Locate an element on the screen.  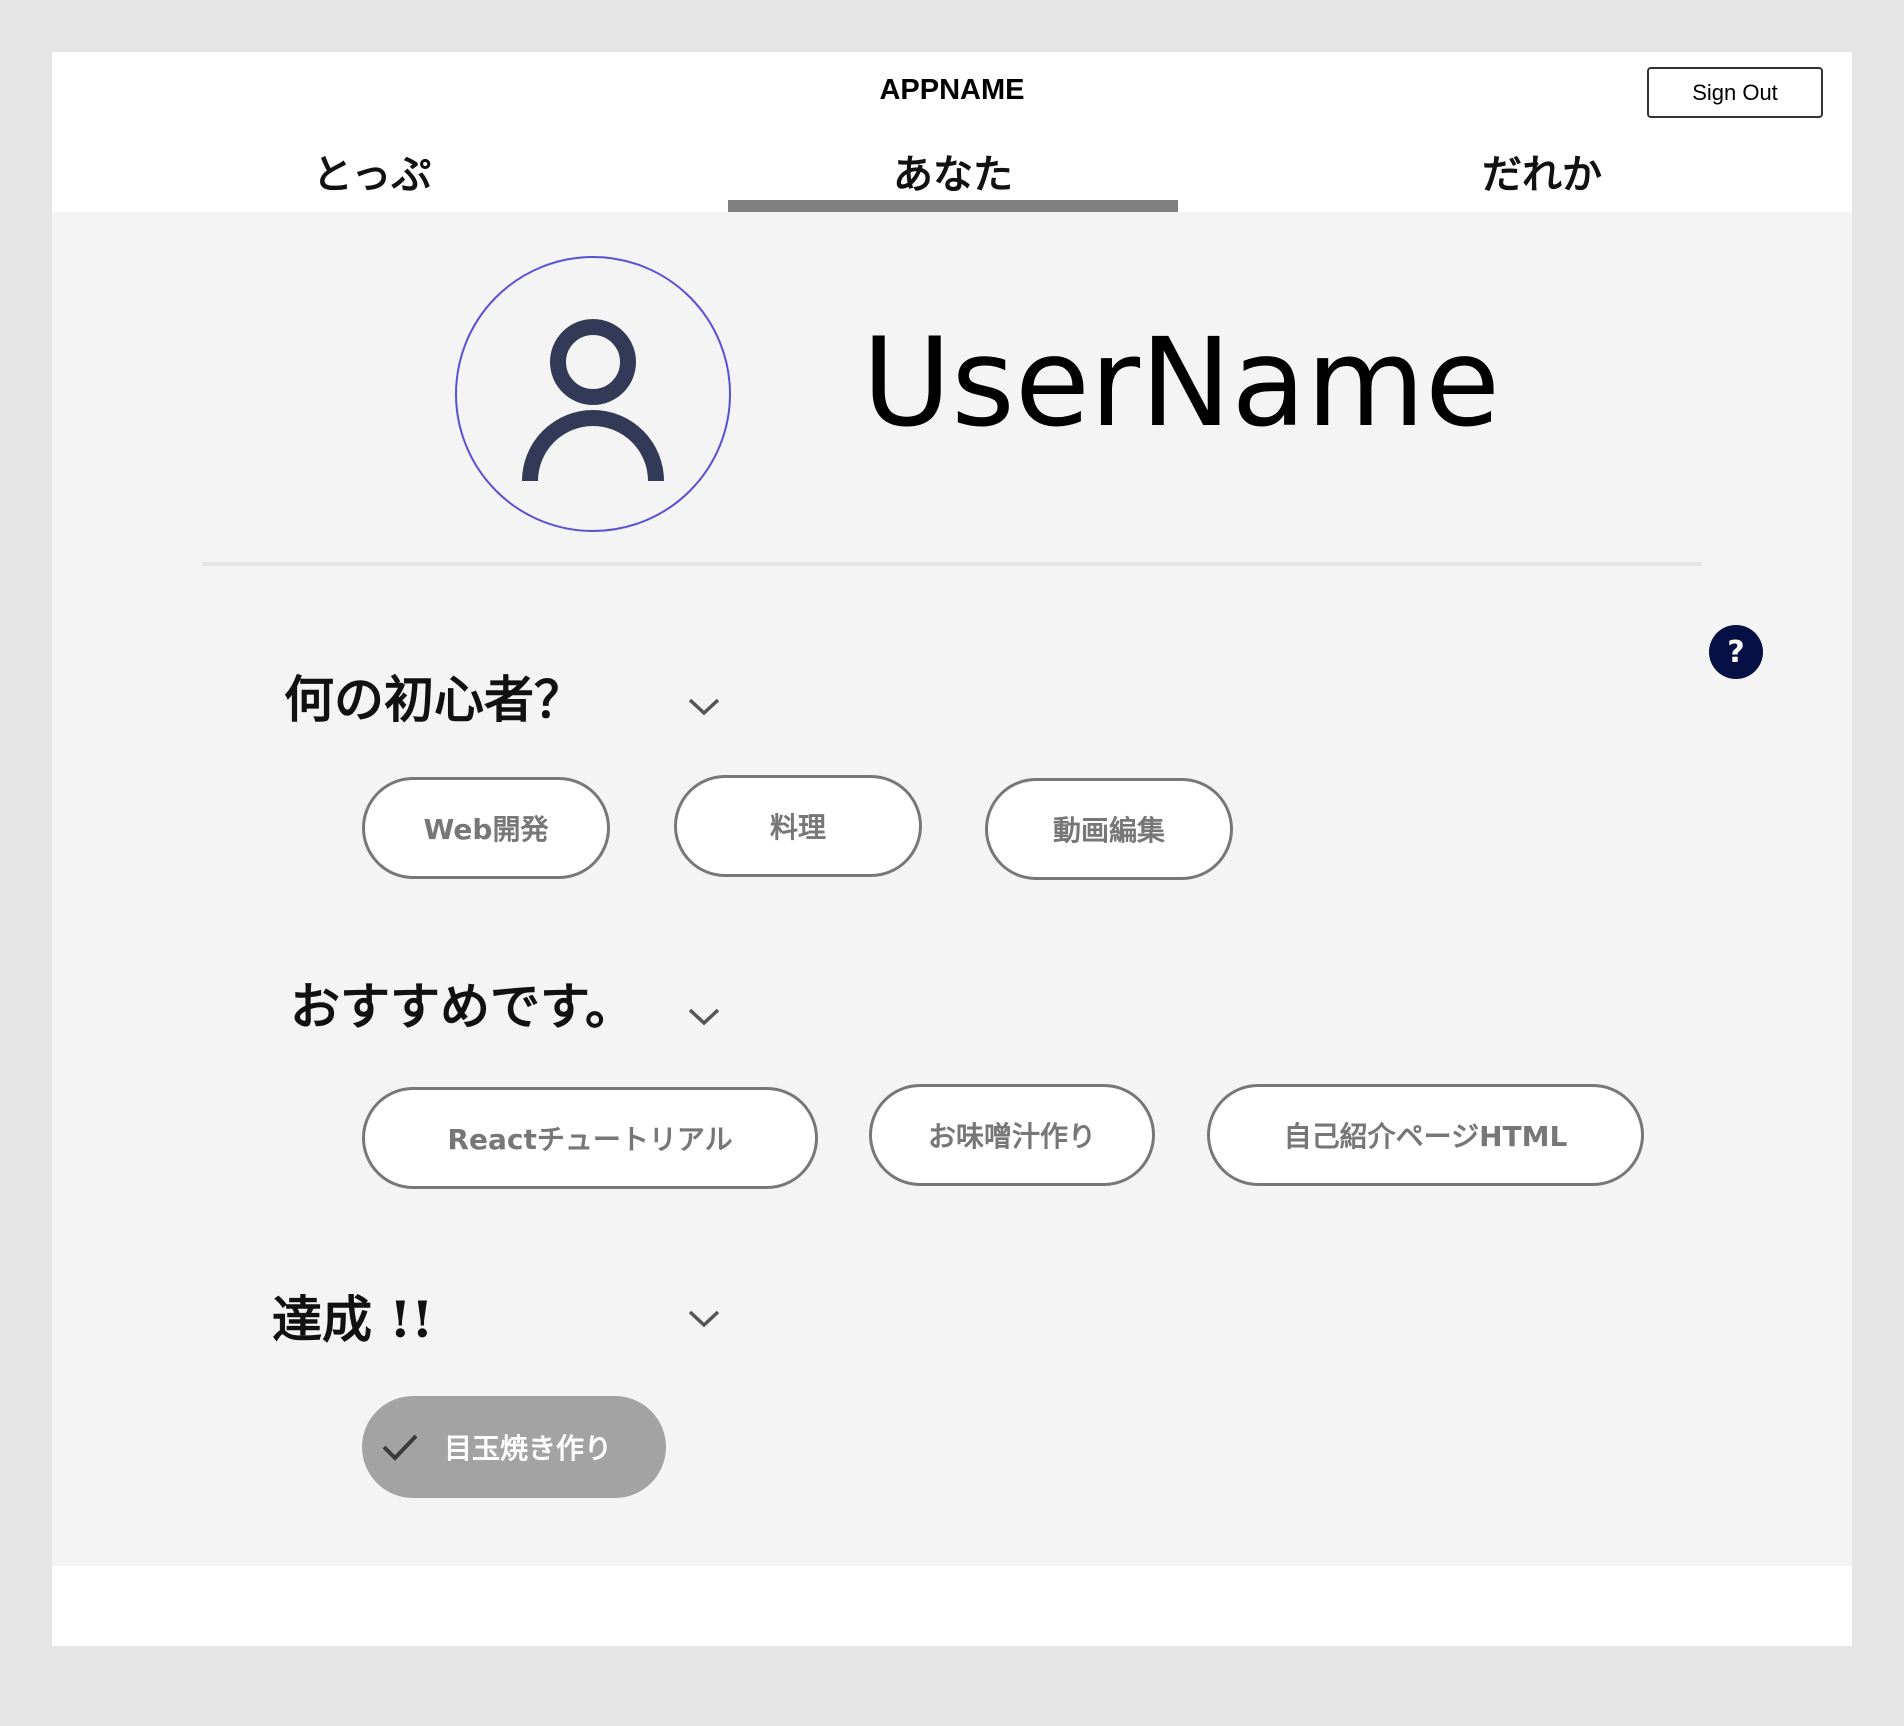
sign-out-button: Sign Out is located at coordinates (1735, 92).